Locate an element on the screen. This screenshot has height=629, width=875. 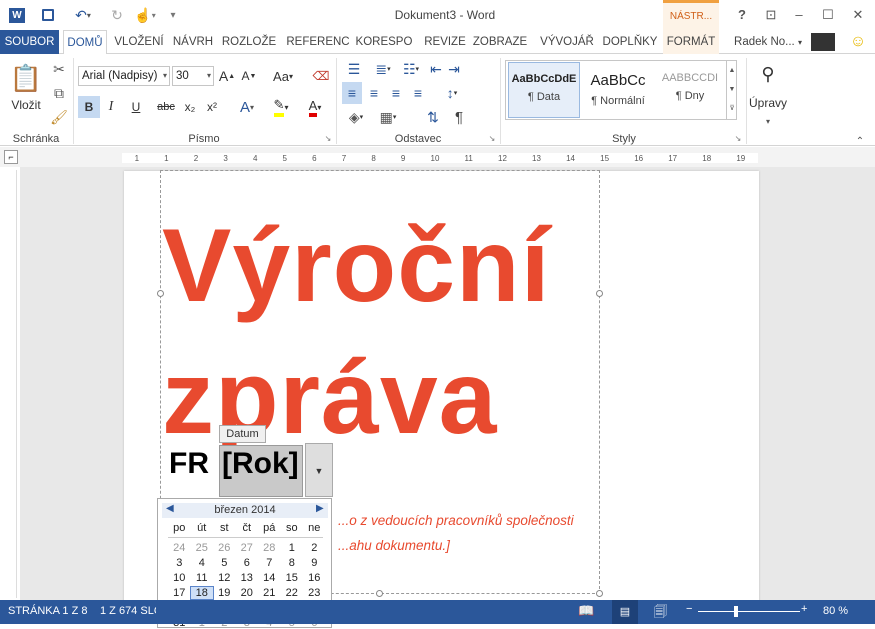
paste-button: Vložit is located at coordinates (26, 105).